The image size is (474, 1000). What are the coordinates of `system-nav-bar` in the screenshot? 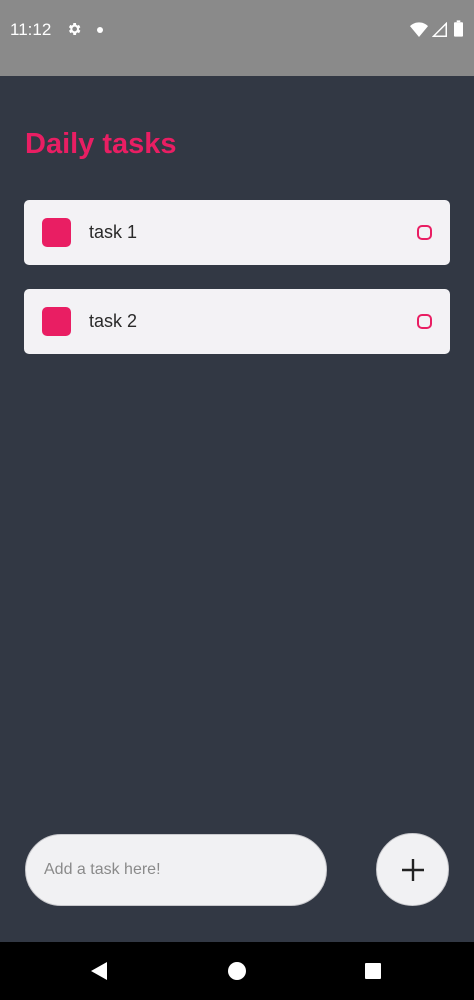 It's located at (237, 971).